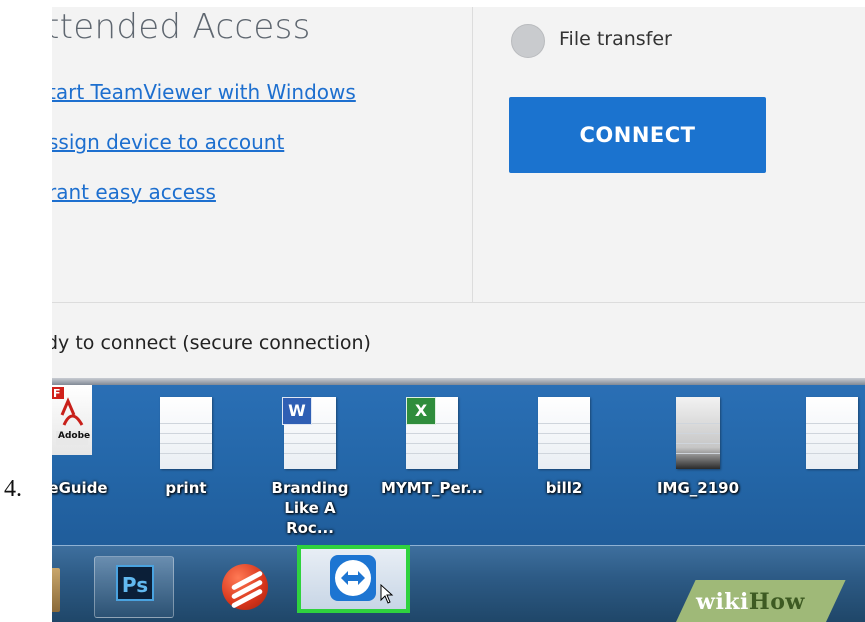 The image size is (865, 622). Describe the element at coordinates (421, 411) in the screenshot. I see `excel-badge-icon: X` at that location.